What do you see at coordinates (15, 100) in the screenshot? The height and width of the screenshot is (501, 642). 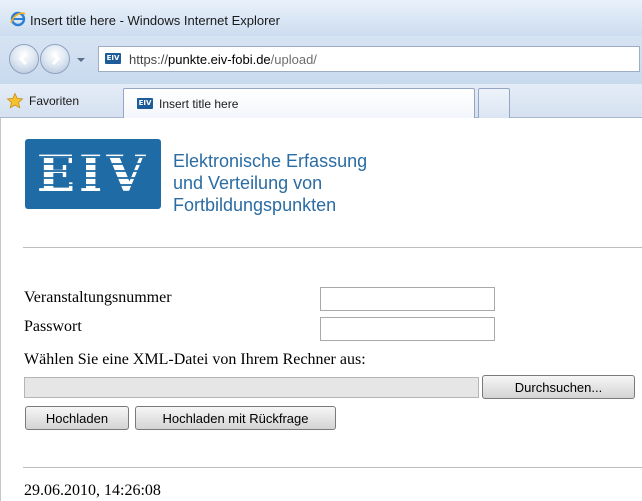 I see `star-icon` at bounding box center [15, 100].